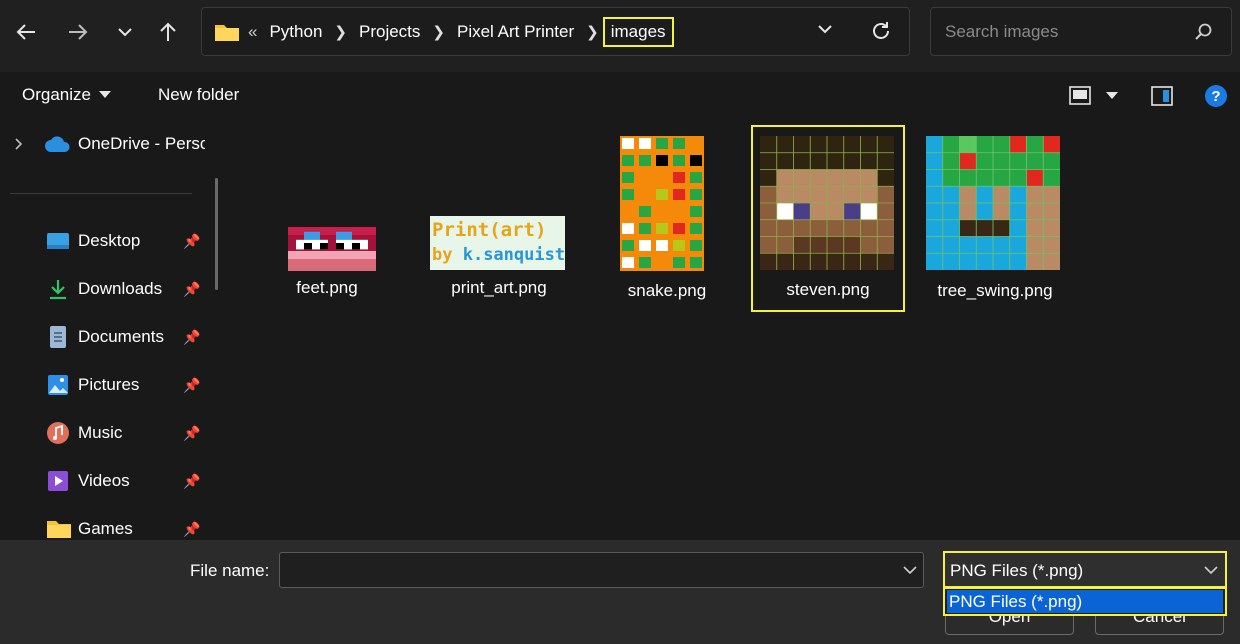  Describe the element at coordinates (601, 570) in the screenshot. I see `file-name-field` at that location.